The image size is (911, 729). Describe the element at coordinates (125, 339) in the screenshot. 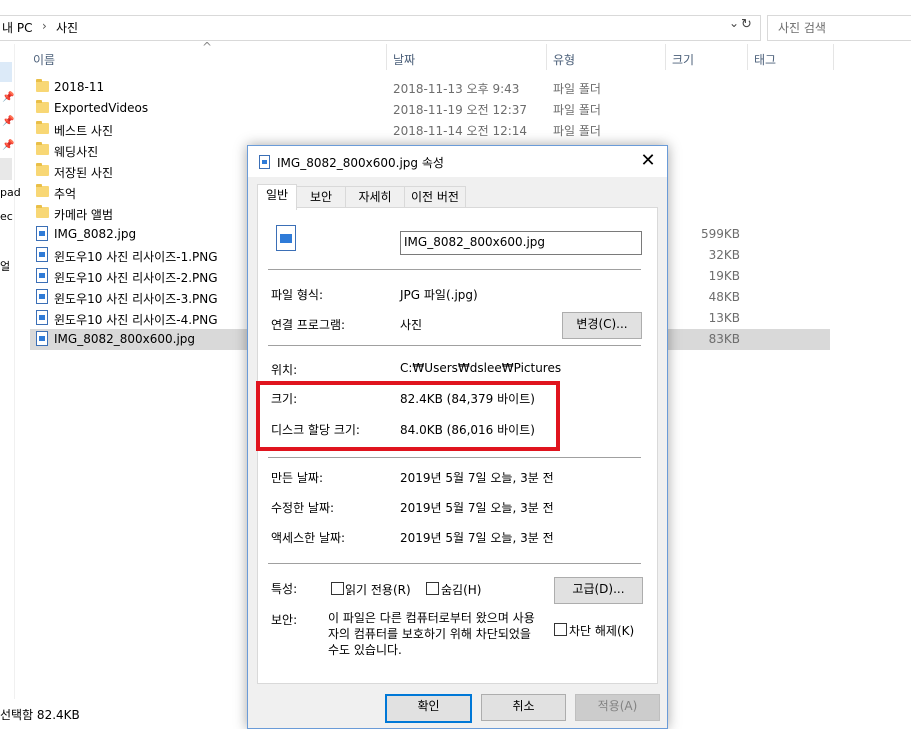

I see `file-name: IMG_8082_800x600.jpg` at that location.